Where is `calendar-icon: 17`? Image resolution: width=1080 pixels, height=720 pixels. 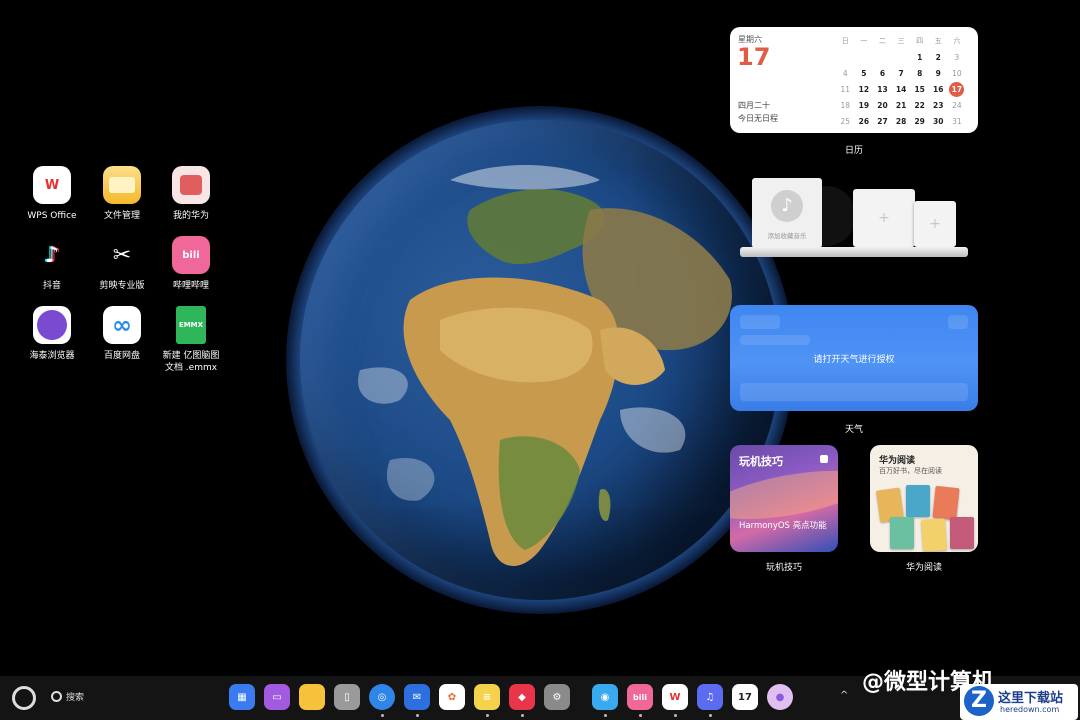 calendar-icon: 17 is located at coordinates (745, 697).